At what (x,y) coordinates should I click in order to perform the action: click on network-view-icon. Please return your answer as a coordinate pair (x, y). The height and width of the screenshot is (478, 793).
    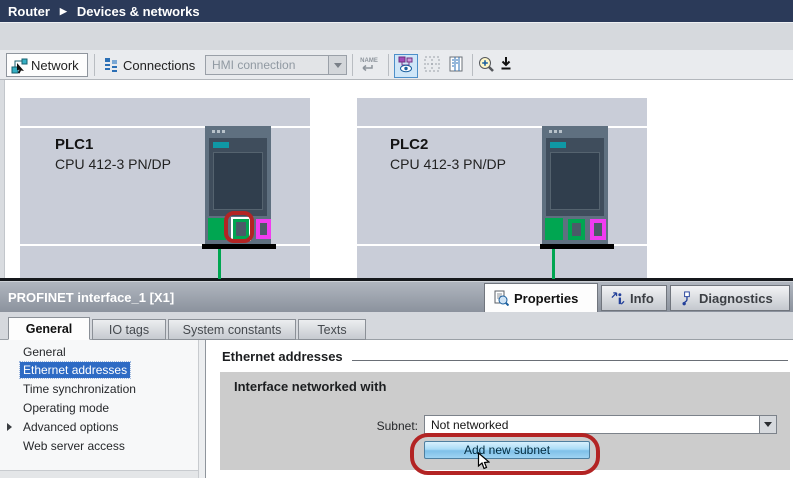
    Looking at the image, I should click on (406, 66).